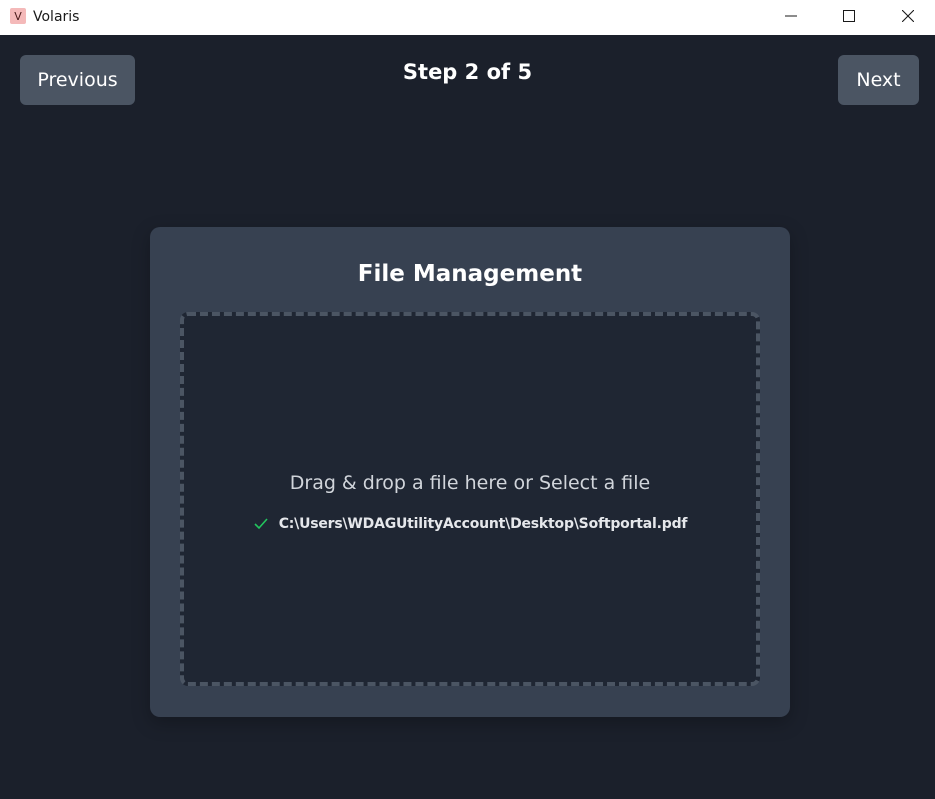 This screenshot has height=799, width=935. What do you see at coordinates (470, 274) in the screenshot?
I see `card-title: File Management` at bounding box center [470, 274].